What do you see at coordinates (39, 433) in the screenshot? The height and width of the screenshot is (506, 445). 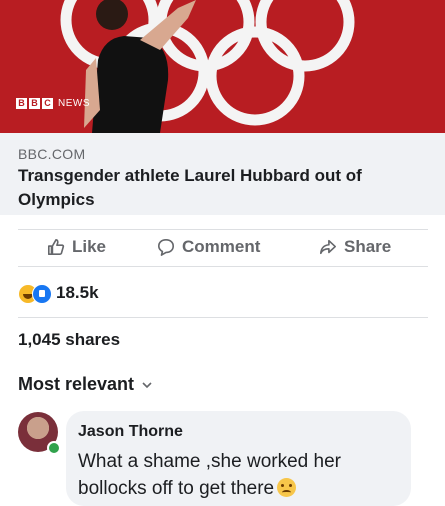 I see `avatar` at bounding box center [39, 433].